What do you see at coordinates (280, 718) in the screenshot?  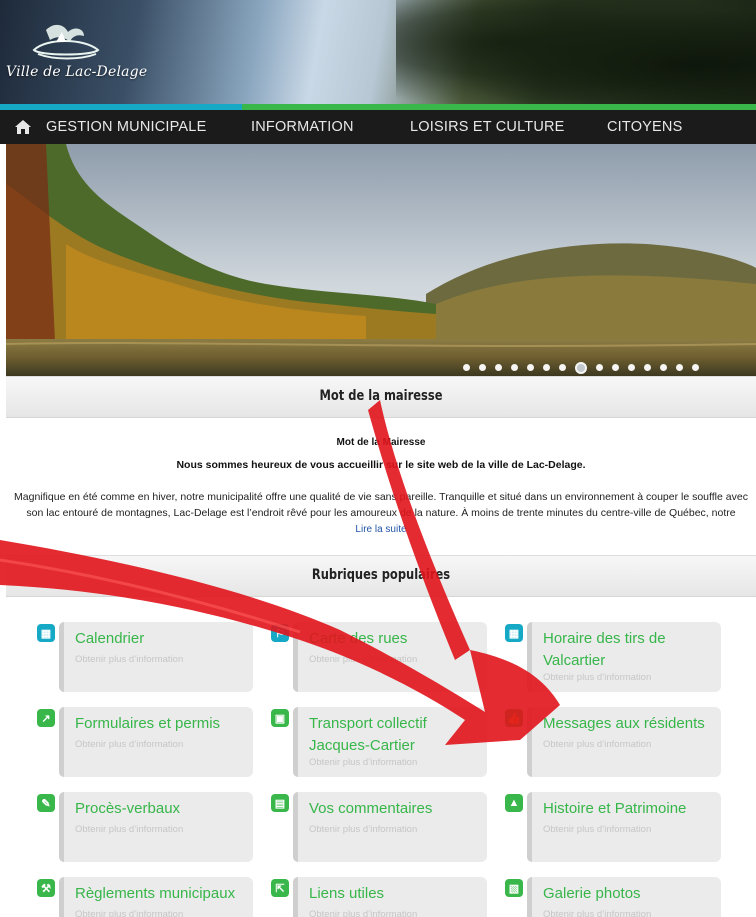 I see `bus-icon: ▣` at bounding box center [280, 718].